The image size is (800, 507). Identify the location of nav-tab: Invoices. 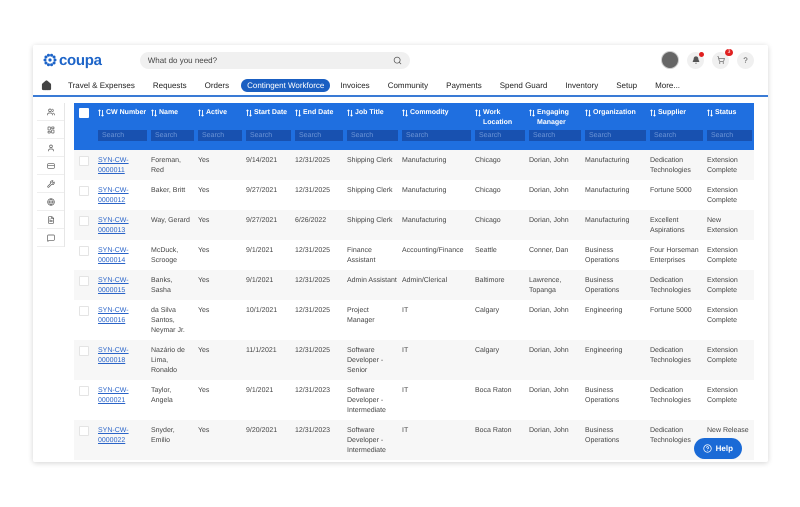
(355, 85).